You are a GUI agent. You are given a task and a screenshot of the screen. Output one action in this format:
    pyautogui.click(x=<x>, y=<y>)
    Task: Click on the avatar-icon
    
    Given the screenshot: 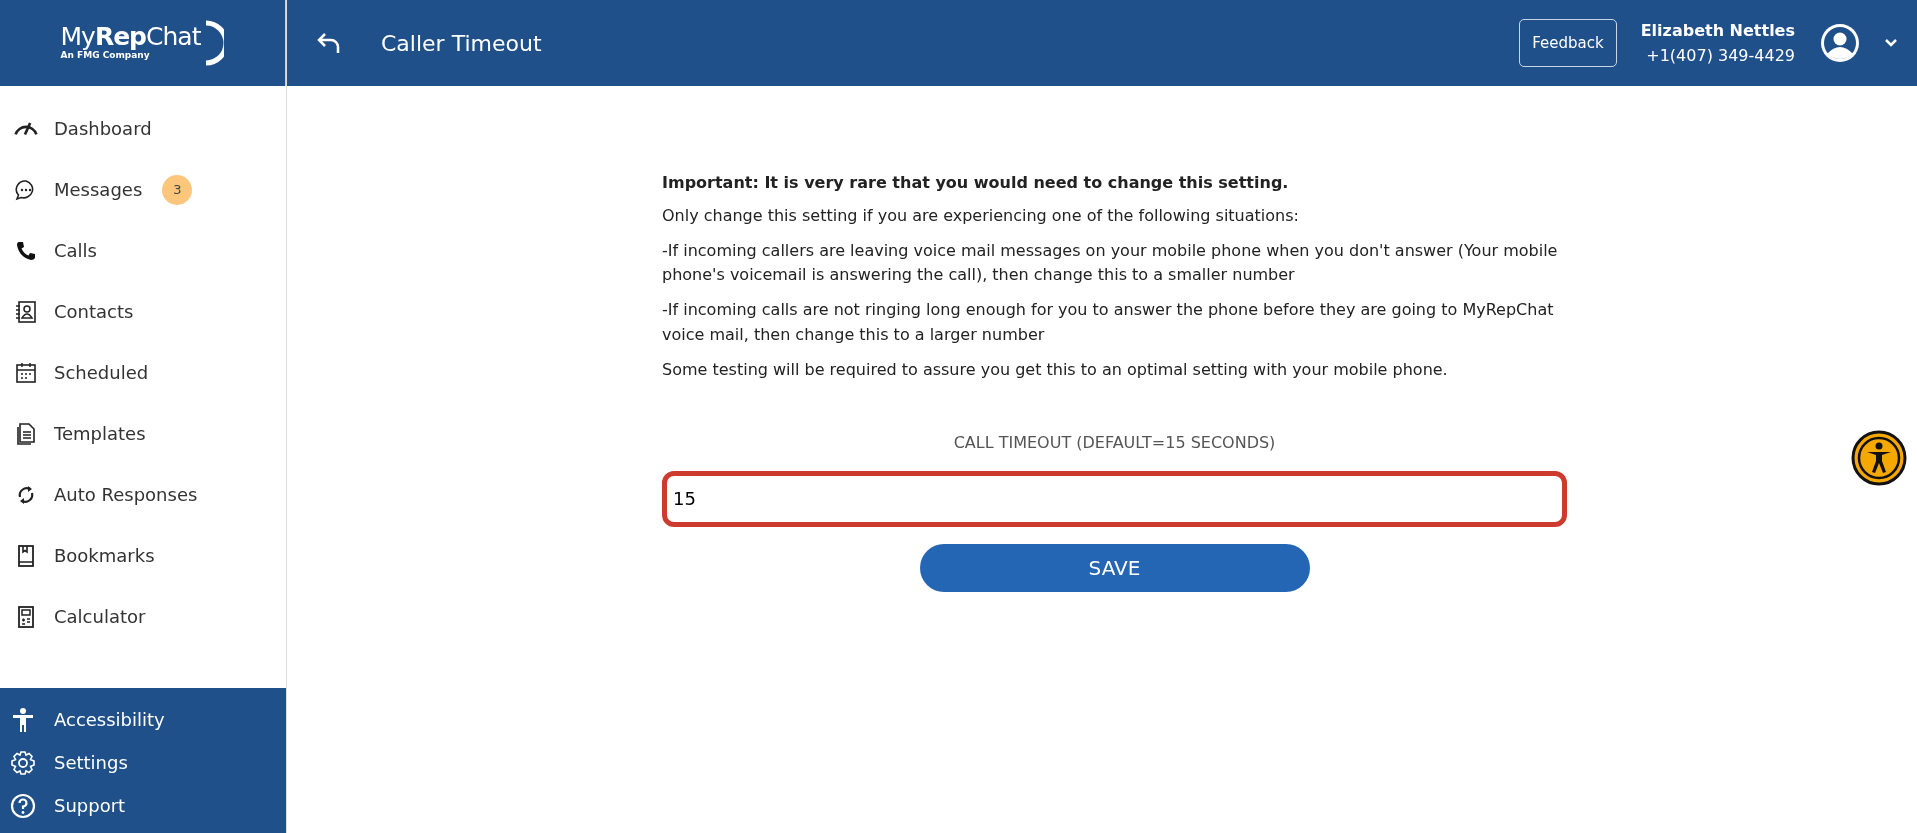 What is the action you would take?
    pyautogui.click(x=1840, y=43)
    